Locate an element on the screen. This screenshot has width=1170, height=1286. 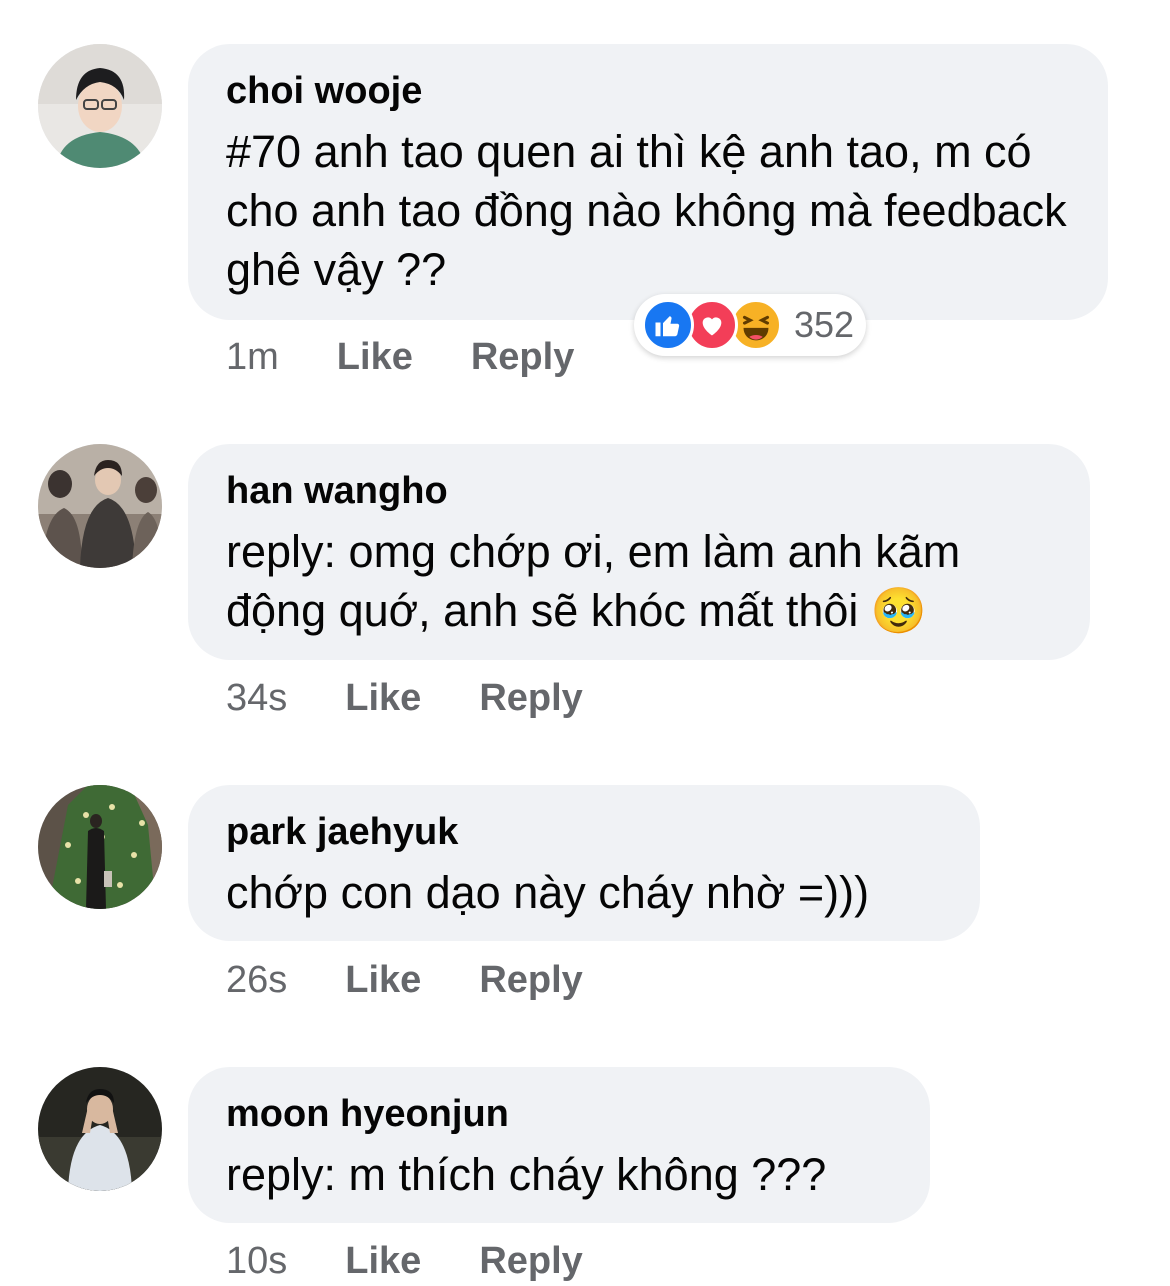
comment-author: park jaehyuk is located at coordinates (584, 832).